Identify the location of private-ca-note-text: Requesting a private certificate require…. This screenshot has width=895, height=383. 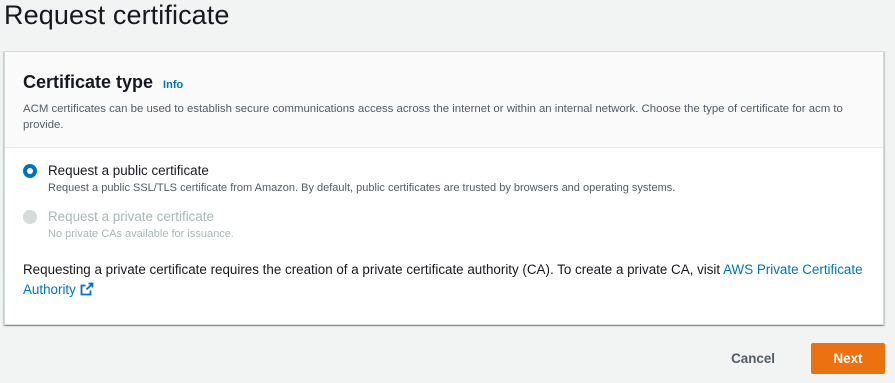
(373, 269).